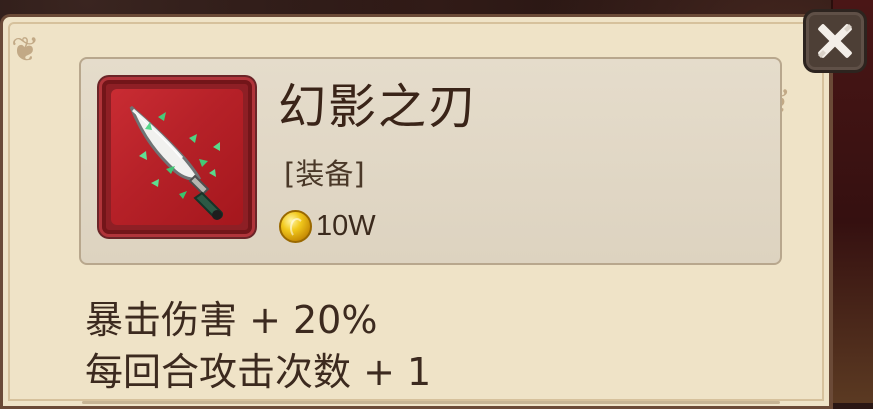 This screenshot has height=409, width=873. What do you see at coordinates (176, 162) in the screenshot?
I see `phantom-blade-icon` at bounding box center [176, 162].